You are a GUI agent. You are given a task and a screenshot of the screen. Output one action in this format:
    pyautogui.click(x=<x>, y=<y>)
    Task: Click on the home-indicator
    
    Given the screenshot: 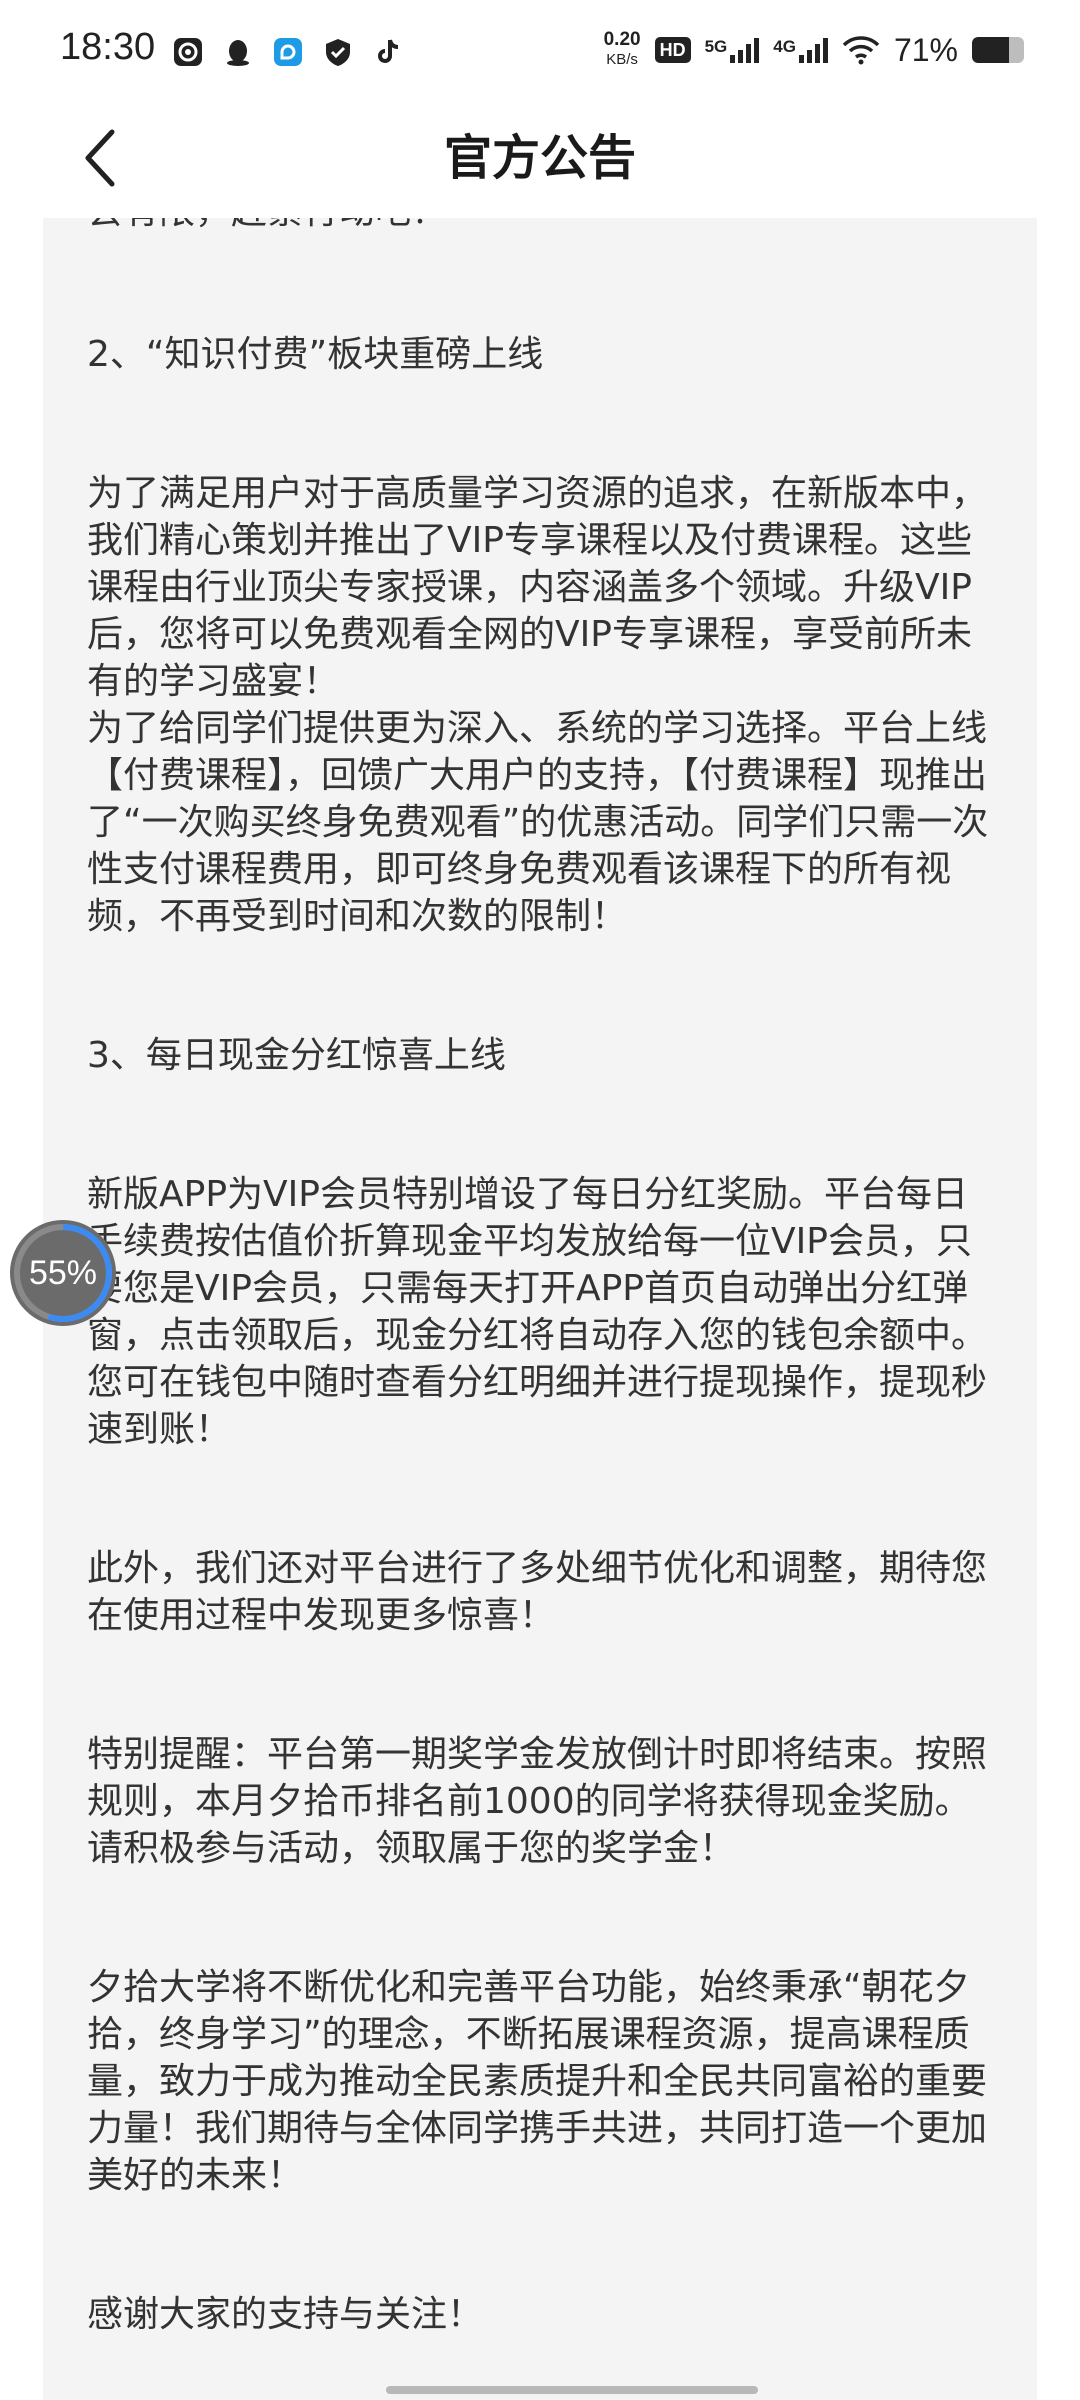 What is the action you would take?
    pyautogui.click(x=572, y=2390)
    